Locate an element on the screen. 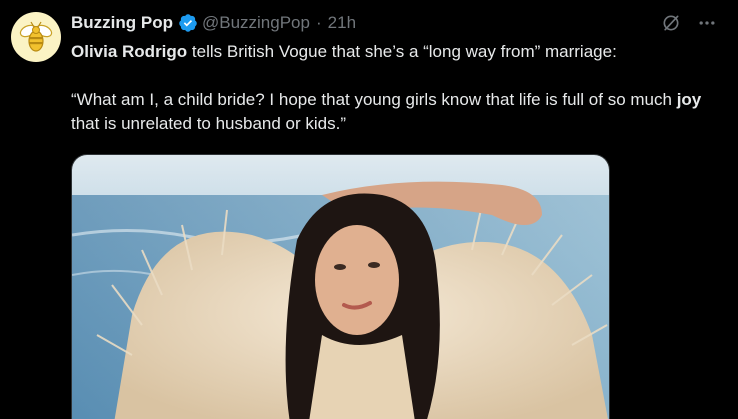 The height and width of the screenshot is (419, 738). avatar is located at coordinates (36, 37).